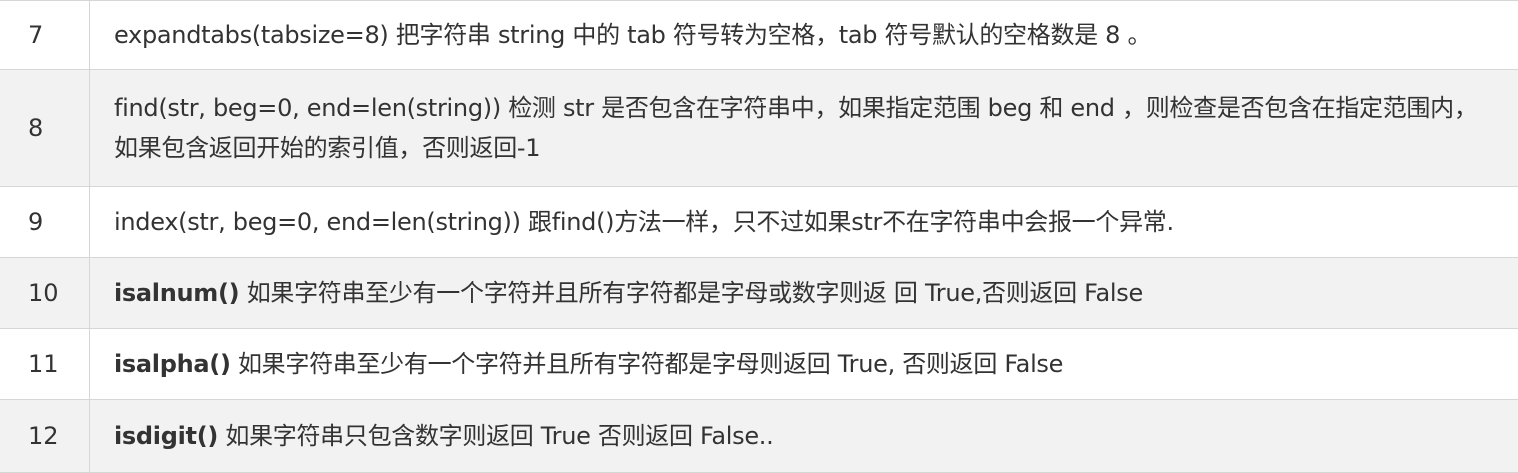 The height and width of the screenshot is (473, 1518). What do you see at coordinates (45, 222) in the screenshot?
I see `row-number: 9` at bounding box center [45, 222].